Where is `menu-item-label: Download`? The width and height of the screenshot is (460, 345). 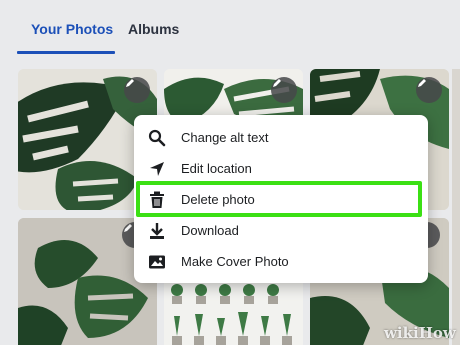
menu-item-label: Download is located at coordinates (210, 230).